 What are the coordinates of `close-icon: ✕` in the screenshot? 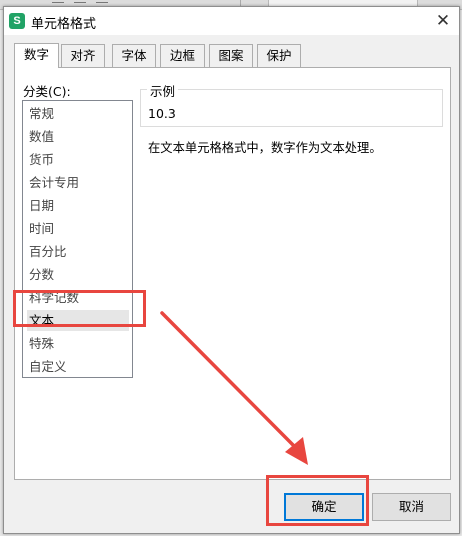 It's located at (443, 21).